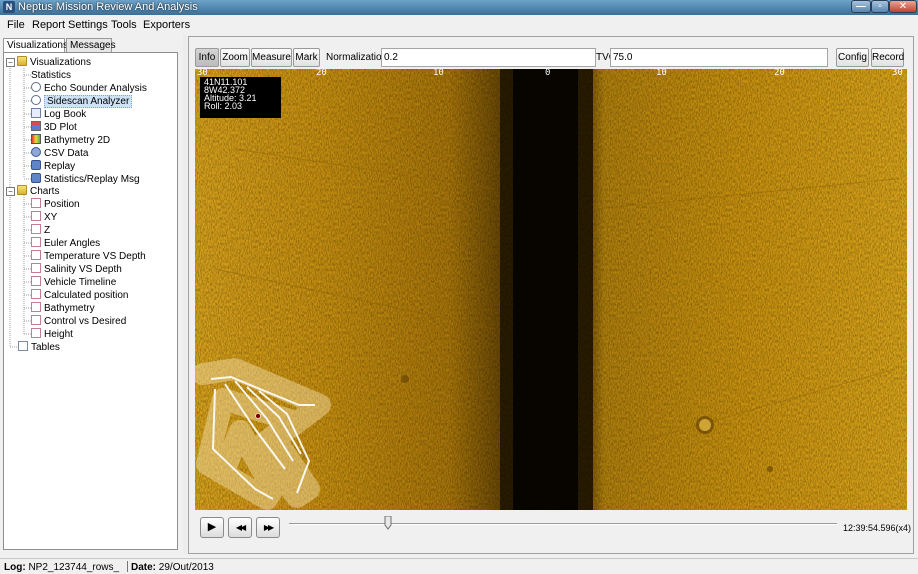 This screenshot has height=574, width=918. I want to click on tvg-input, so click(719, 57).